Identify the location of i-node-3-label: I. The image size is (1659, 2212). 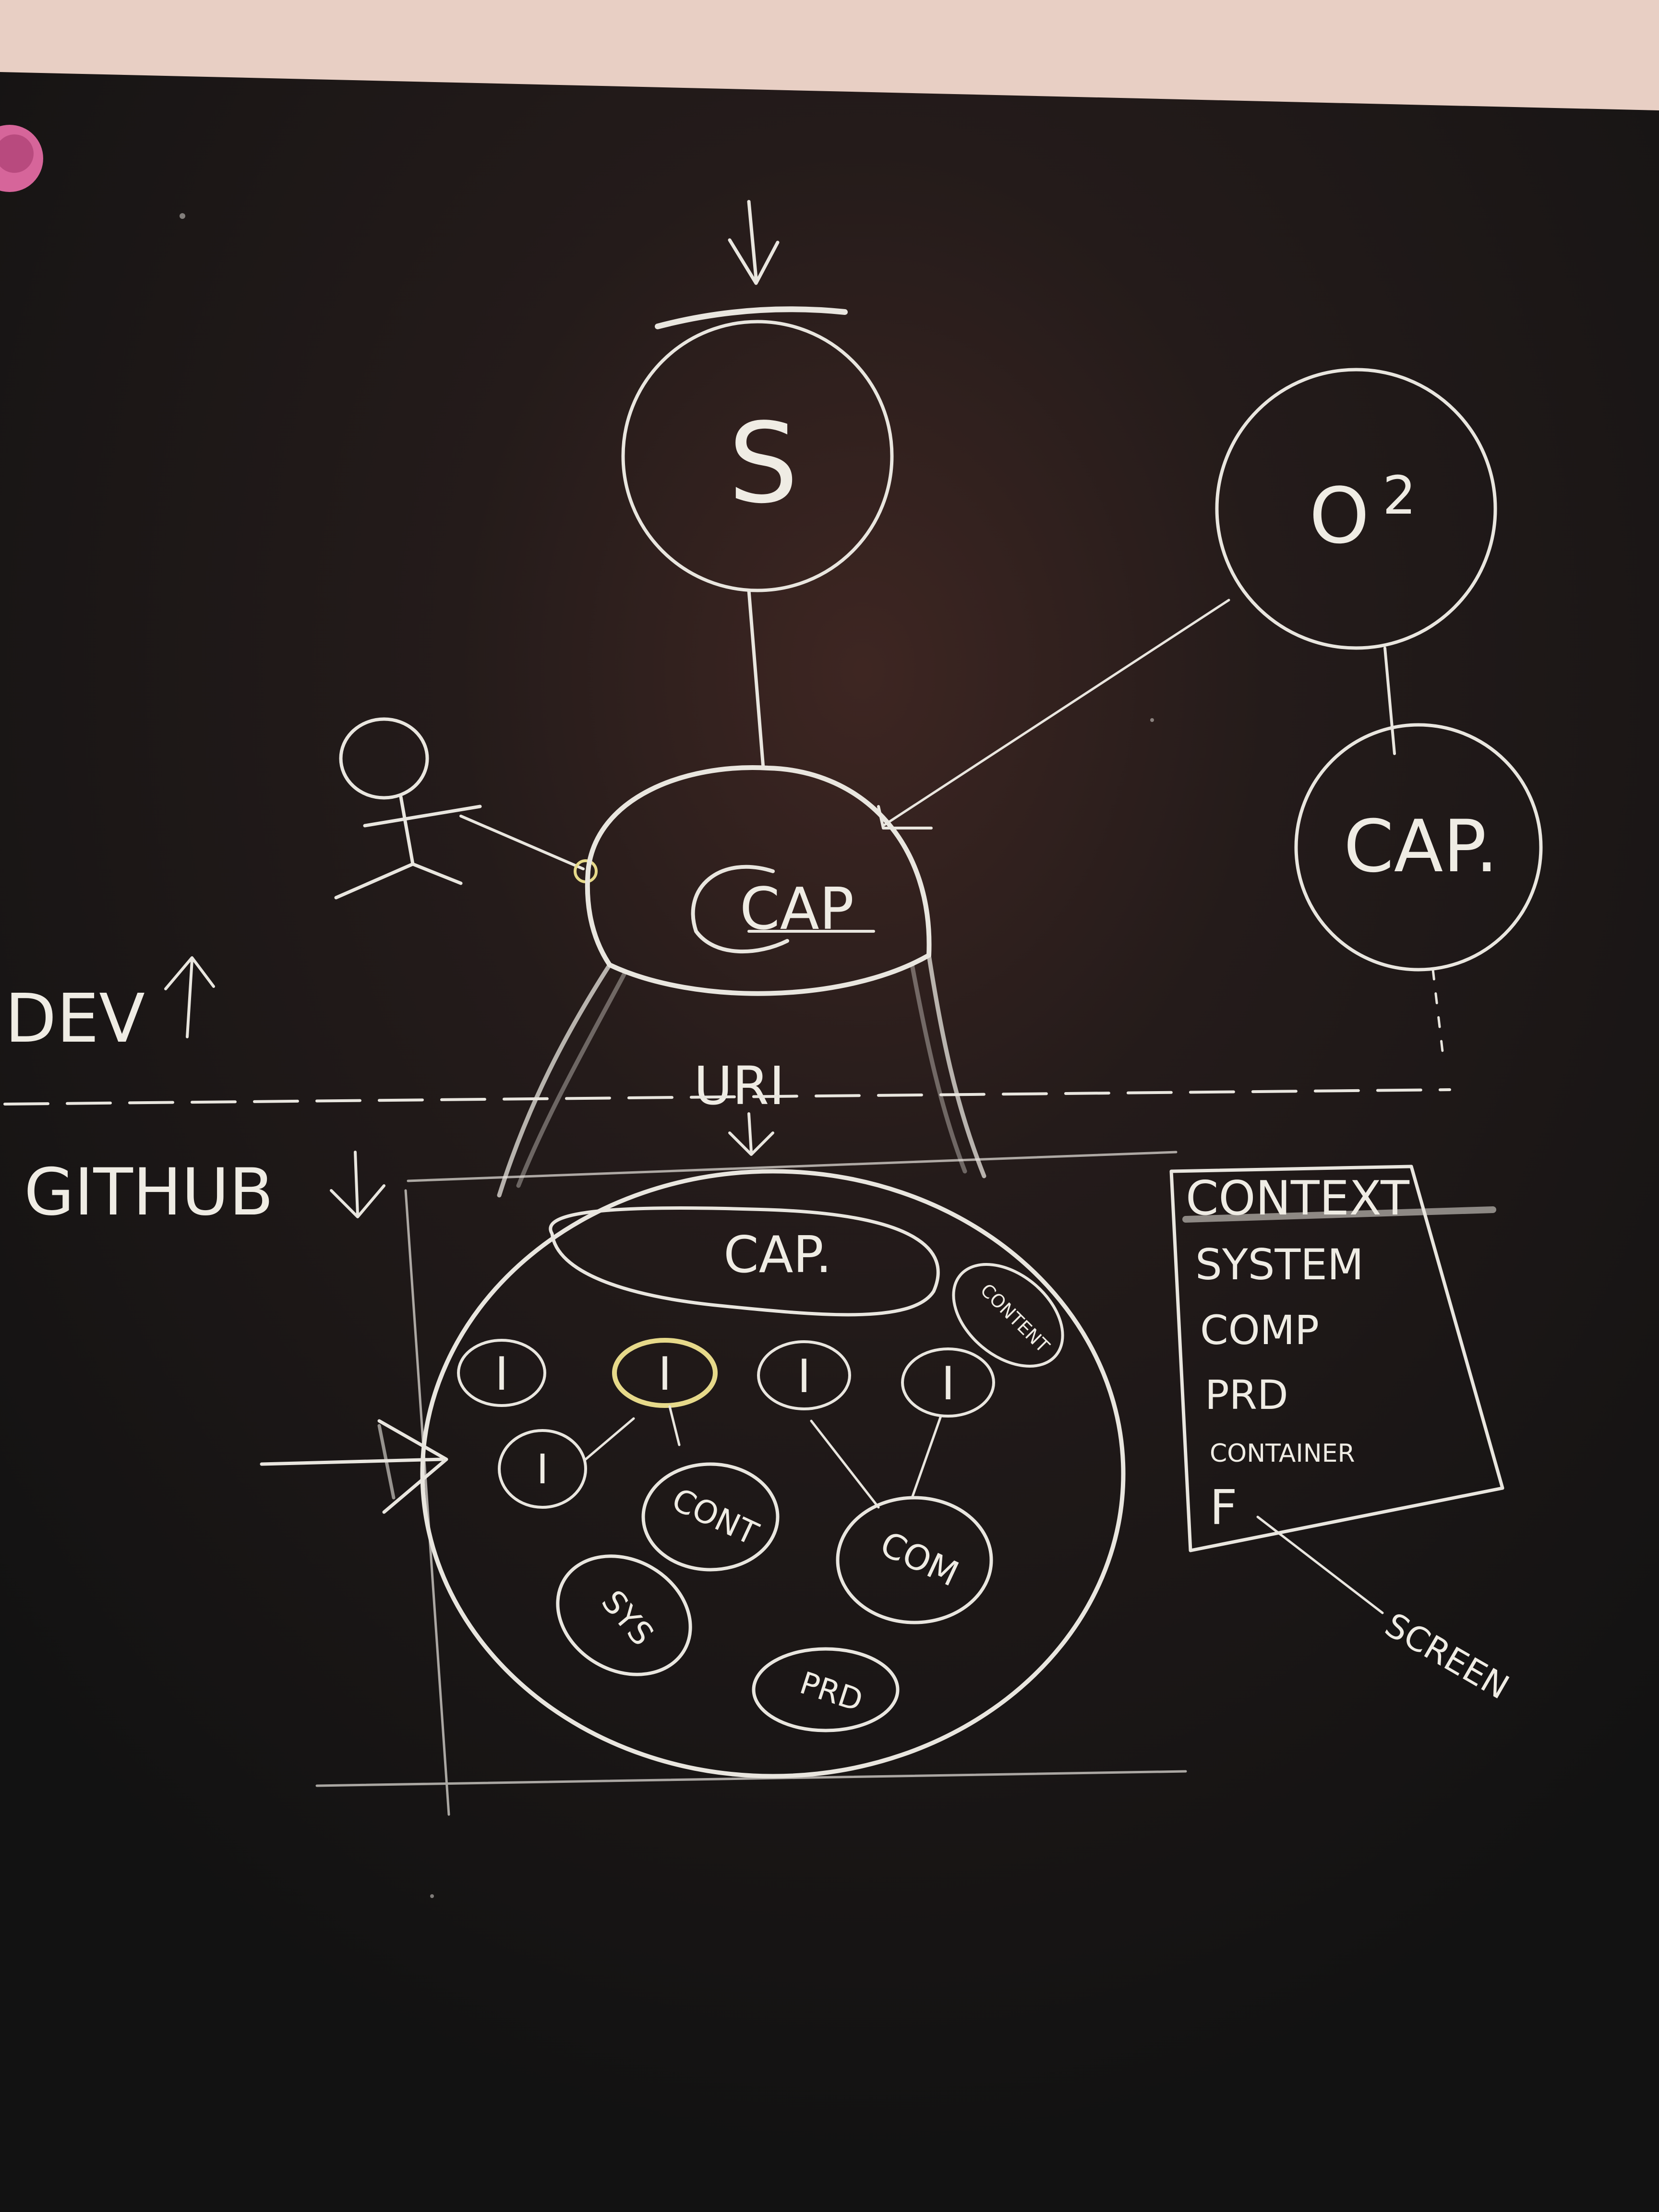
(804, 1376).